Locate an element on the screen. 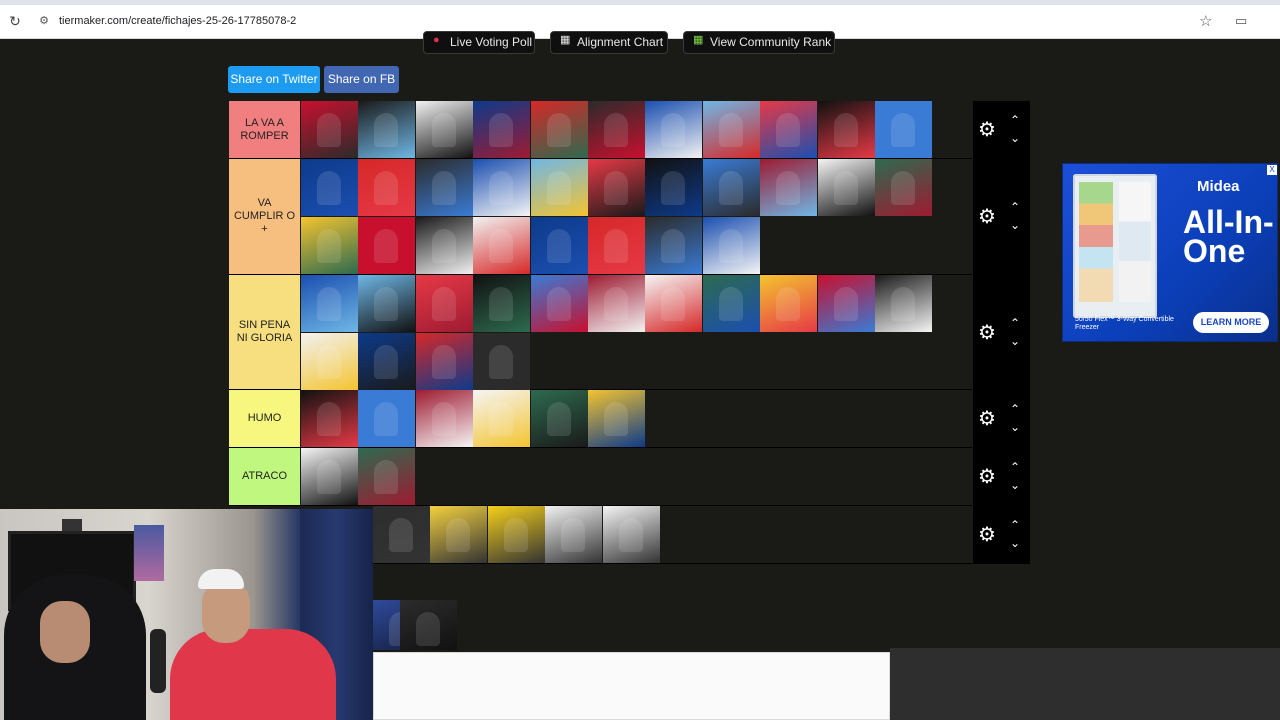 This screenshot has width=1280, height=720. site-settings-icon: ⚙ is located at coordinates (44, 21).